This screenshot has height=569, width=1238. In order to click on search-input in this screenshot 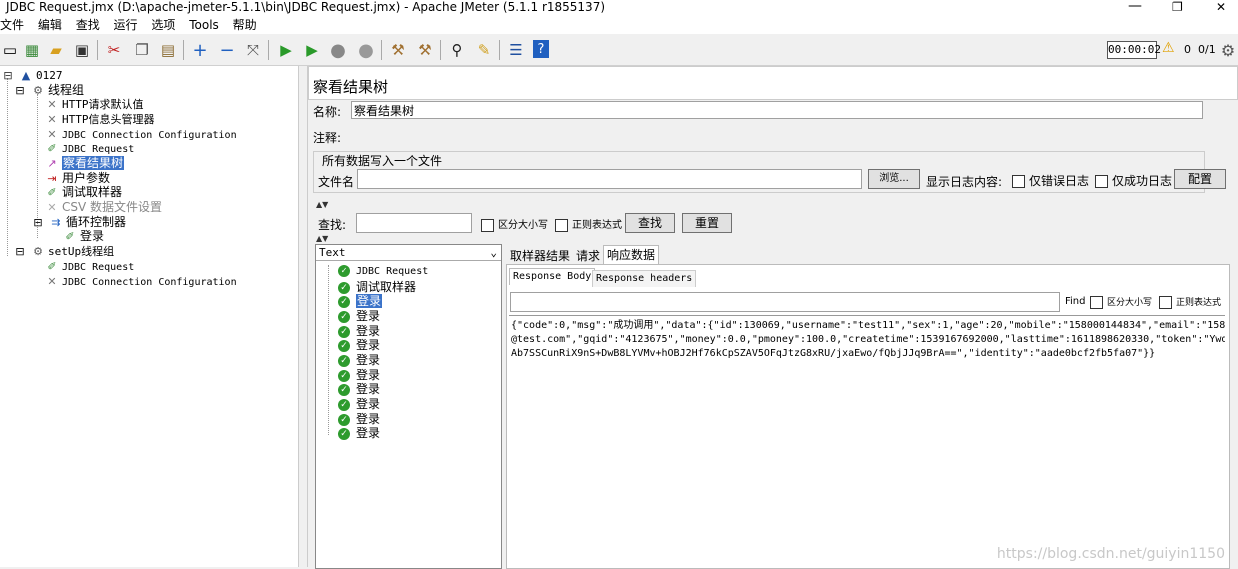, I will do `click(414, 223)`.